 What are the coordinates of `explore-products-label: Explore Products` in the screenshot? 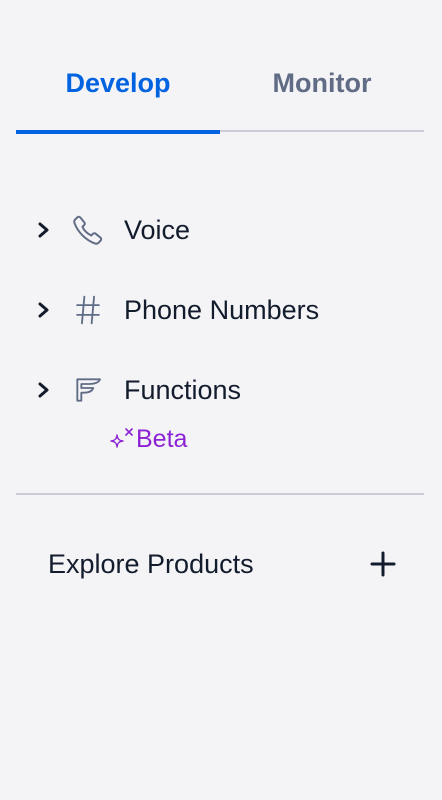 It's located at (151, 563).